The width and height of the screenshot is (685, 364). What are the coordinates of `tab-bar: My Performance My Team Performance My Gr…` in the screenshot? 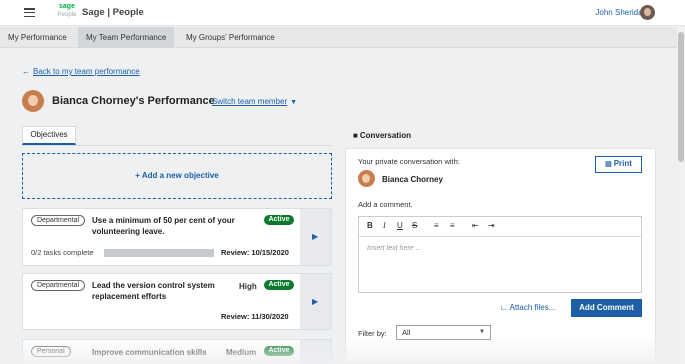 It's located at (342, 37).